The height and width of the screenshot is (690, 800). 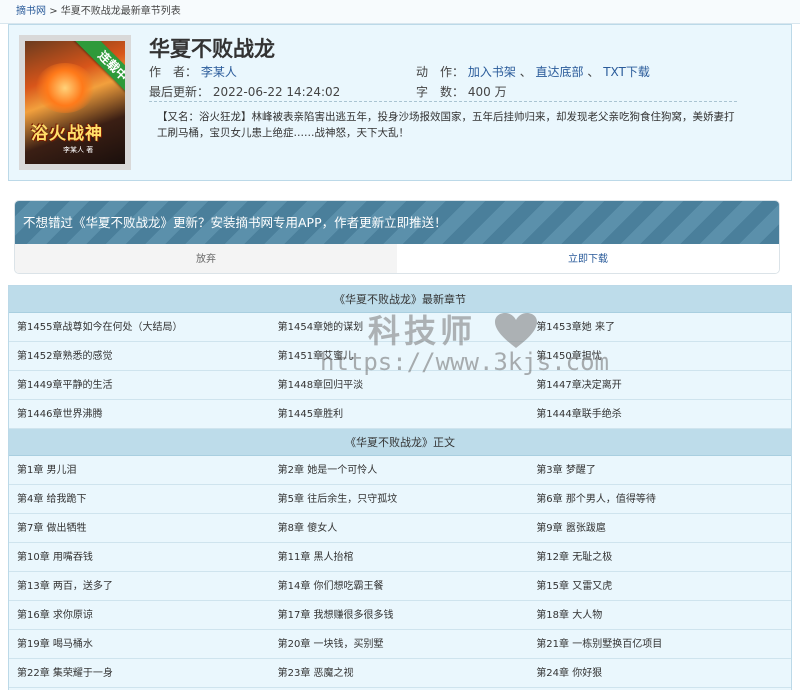 What do you see at coordinates (660, 528) in the screenshot?
I see `chapter-link: 第9章 嚣张跋扈` at bounding box center [660, 528].